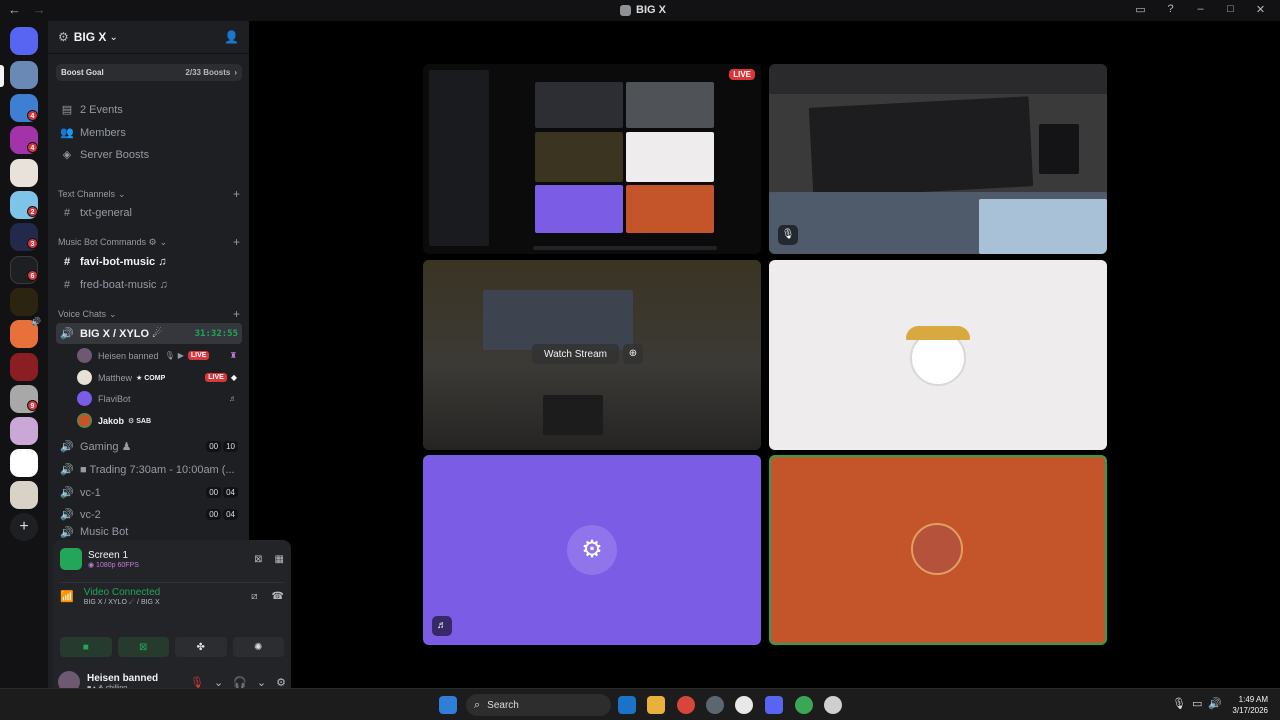 Image resolution: width=1280 pixels, height=720 pixels. What do you see at coordinates (1179, 703) in the screenshot?
I see `mic-icon: 🎙` at bounding box center [1179, 703].